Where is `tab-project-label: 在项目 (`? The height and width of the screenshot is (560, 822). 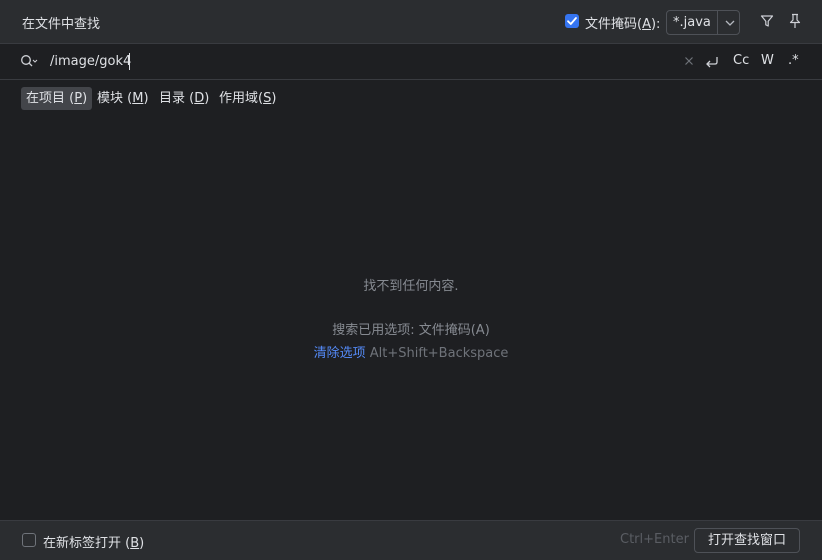 tab-project-label: 在项目 ( is located at coordinates (50, 98).